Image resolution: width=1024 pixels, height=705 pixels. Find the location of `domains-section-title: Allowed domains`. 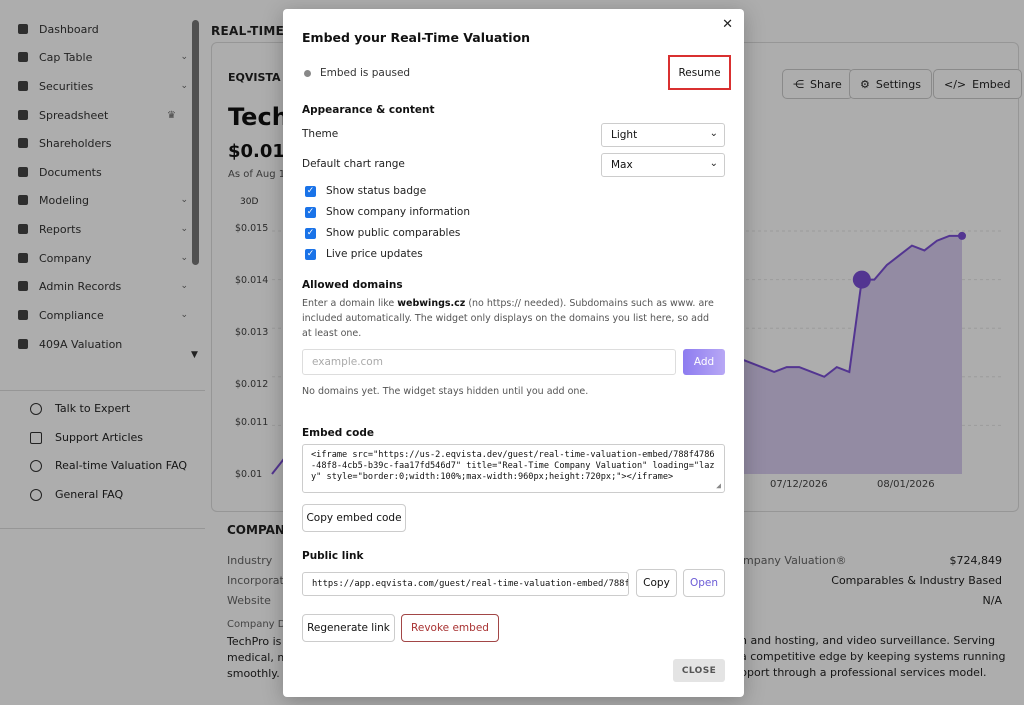

domains-section-title: Allowed domains is located at coordinates (352, 285).